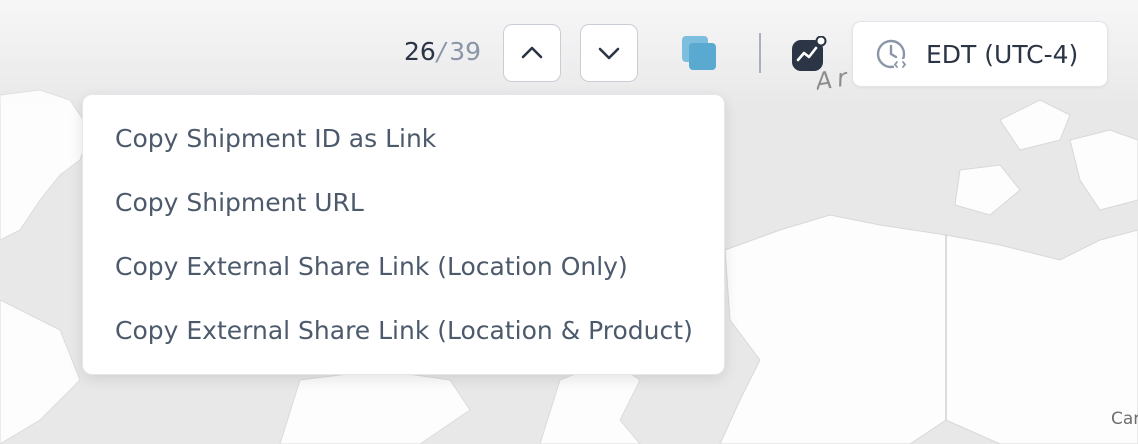 The width and height of the screenshot is (1138, 444). I want to click on shipment-counter: 26 / 39, so click(442, 54).